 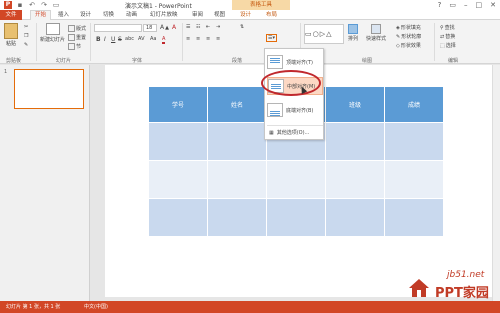 I want to click on tab-transitions: 切换, so click(x=108, y=15).